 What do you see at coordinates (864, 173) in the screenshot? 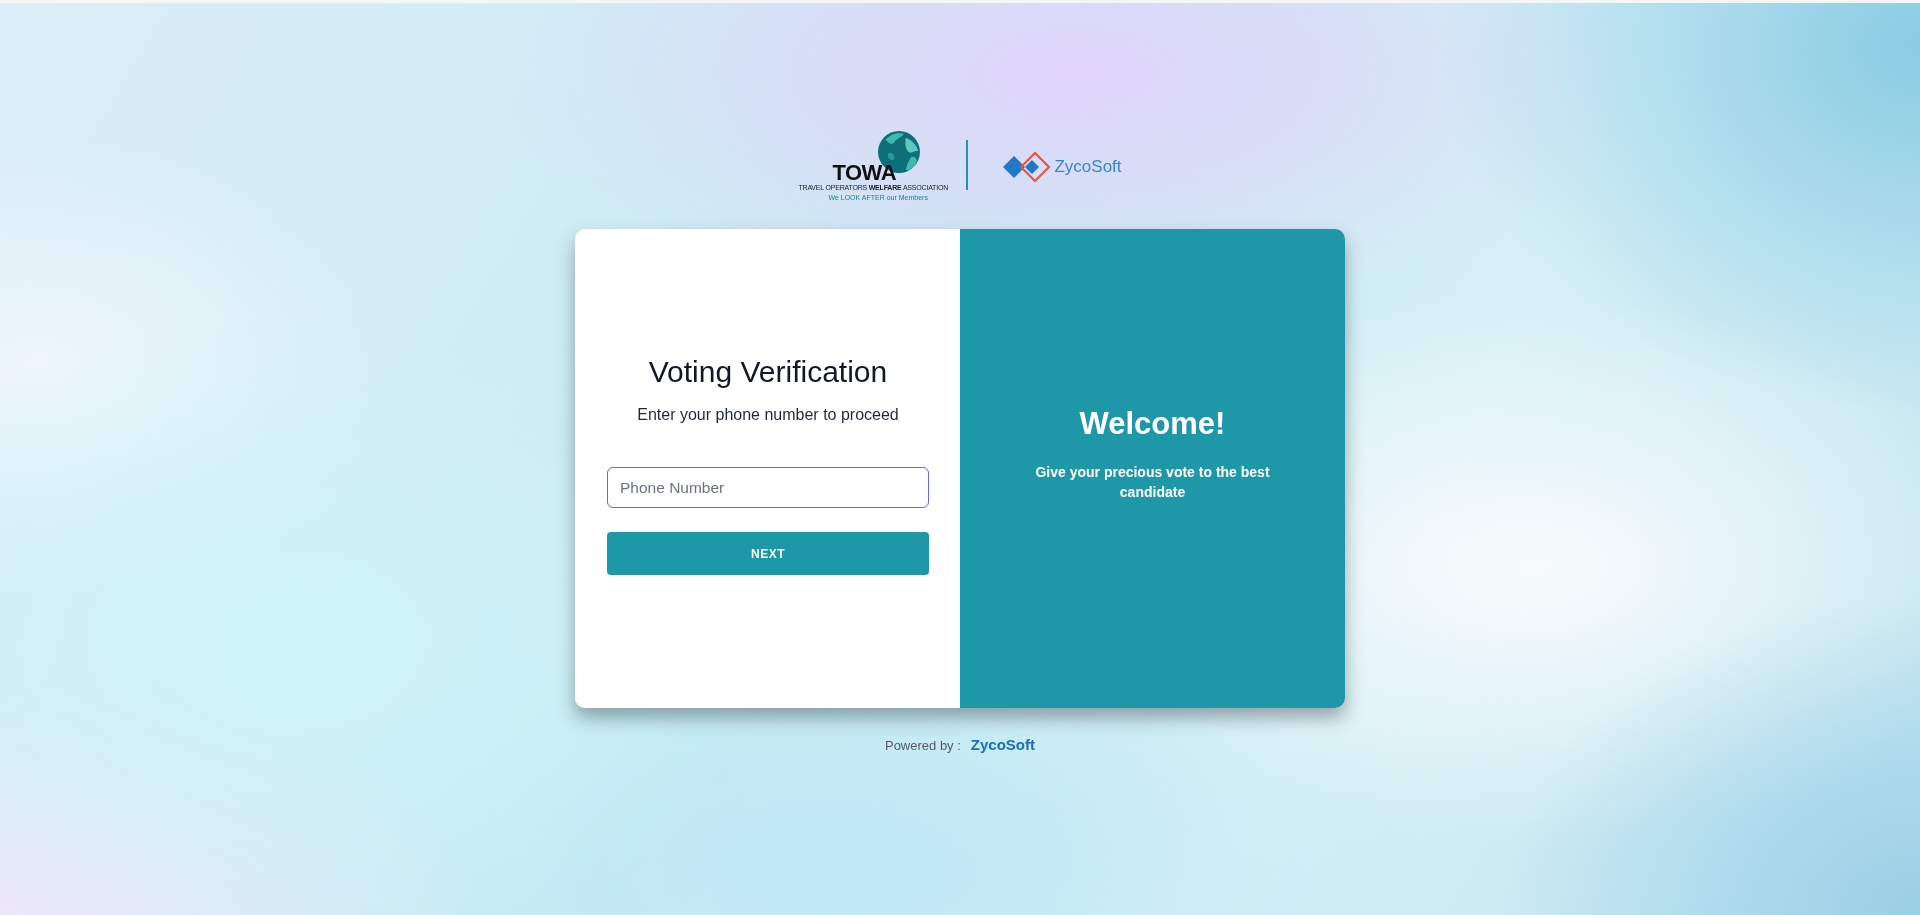
I see `logo-wordmark: TOWA` at bounding box center [864, 173].